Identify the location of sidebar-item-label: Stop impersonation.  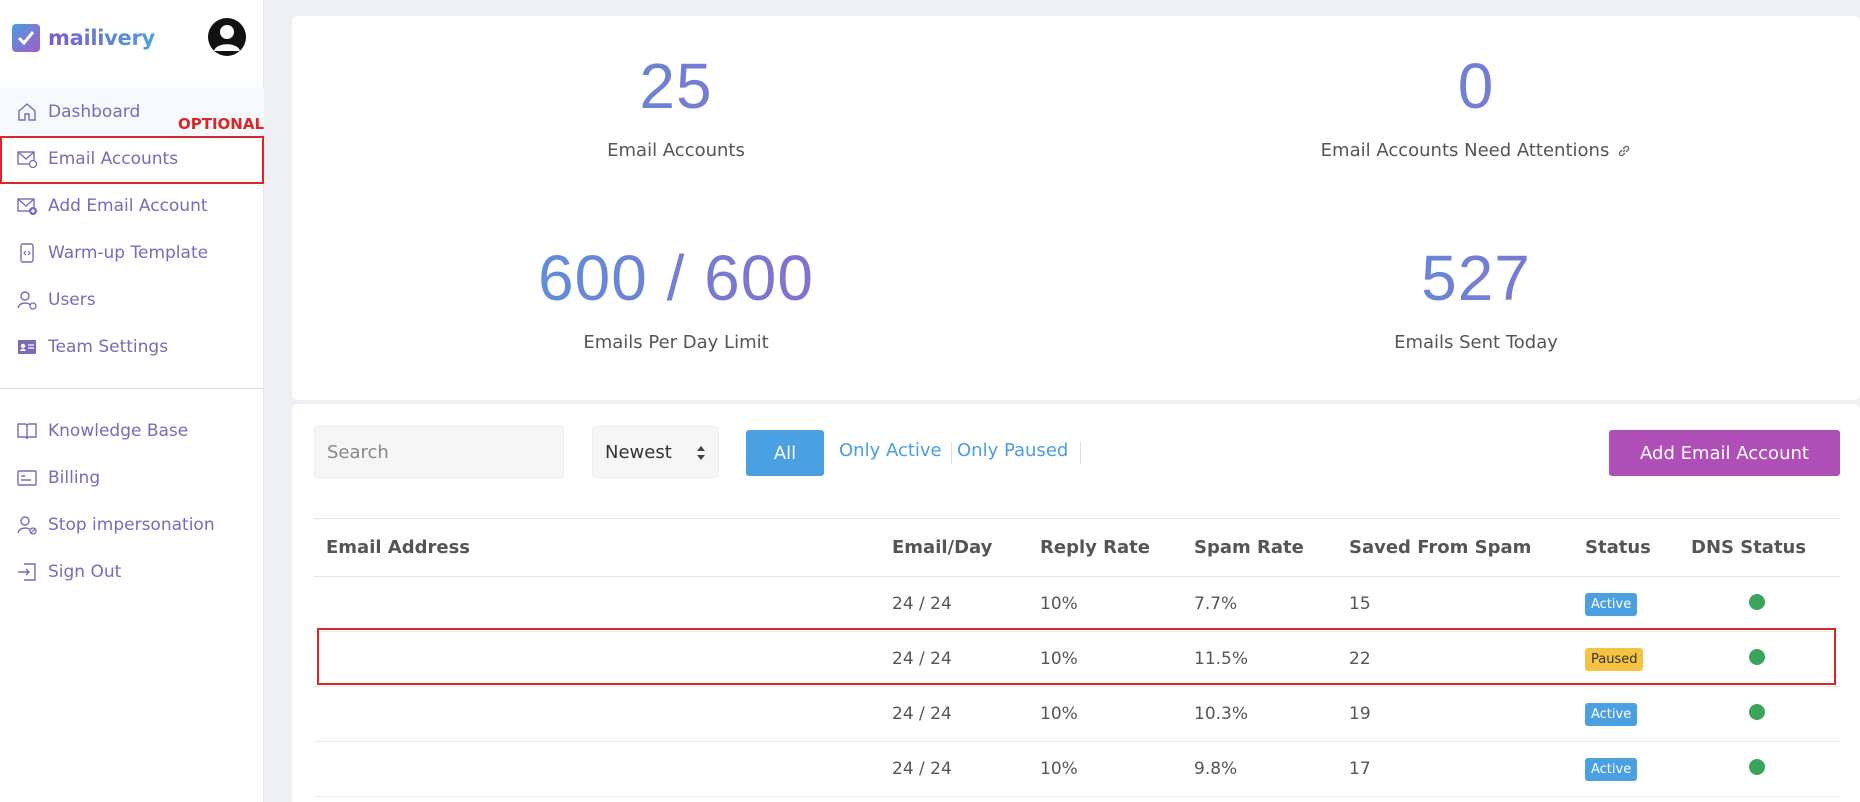
(131, 524).